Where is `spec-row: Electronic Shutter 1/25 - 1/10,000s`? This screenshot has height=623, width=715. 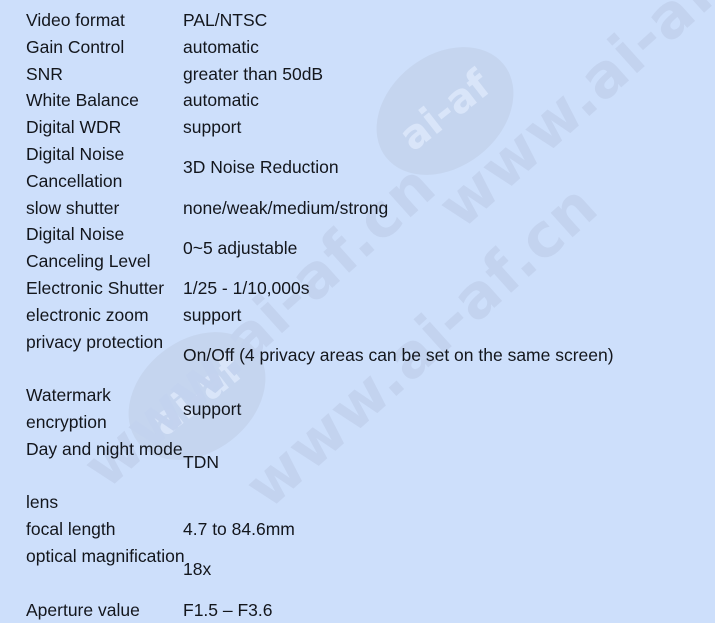 spec-row: Electronic Shutter 1/25 - 1/10,000s is located at coordinates (357, 288).